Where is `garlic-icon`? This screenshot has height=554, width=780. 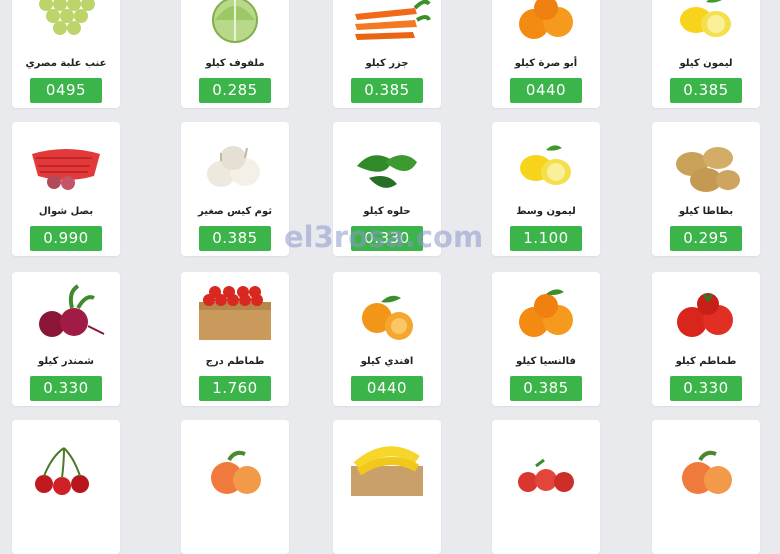 garlic-icon is located at coordinates (235, 165).